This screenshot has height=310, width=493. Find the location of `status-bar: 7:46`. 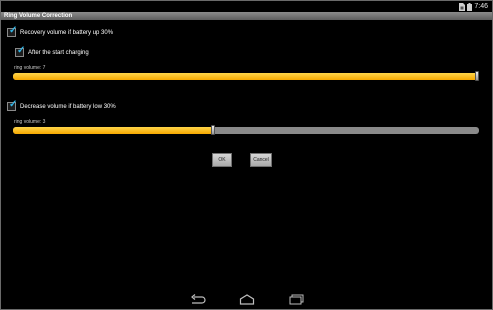

status-bar: 7:46 is located at coordinates (246, 6).